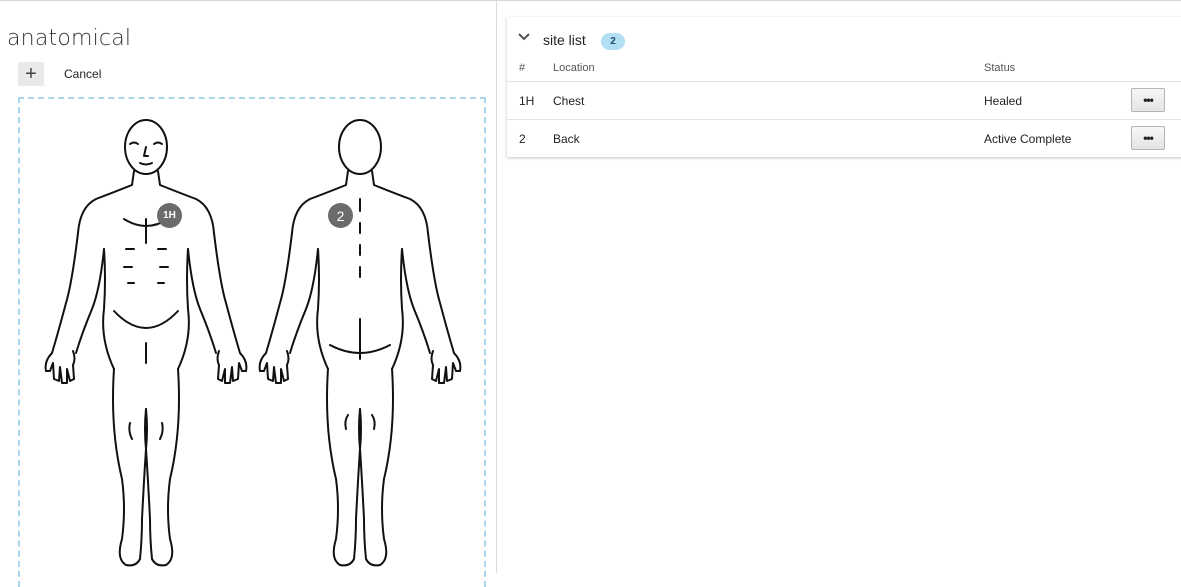  What do you see at coordinates (340, 215) in the screenshot?
I see `site-marker-2: 2` at bounding box center [340, 215].